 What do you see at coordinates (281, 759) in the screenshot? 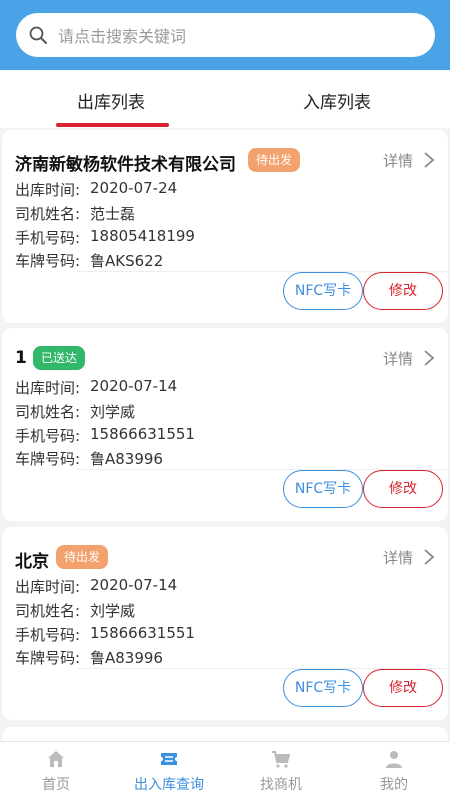
I see `cart-icon` at bounding box center [281, 759].